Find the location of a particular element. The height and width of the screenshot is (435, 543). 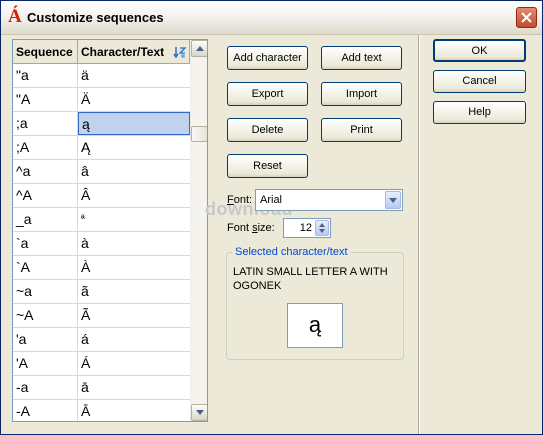

close-icon is located at coordinates (526, 17).